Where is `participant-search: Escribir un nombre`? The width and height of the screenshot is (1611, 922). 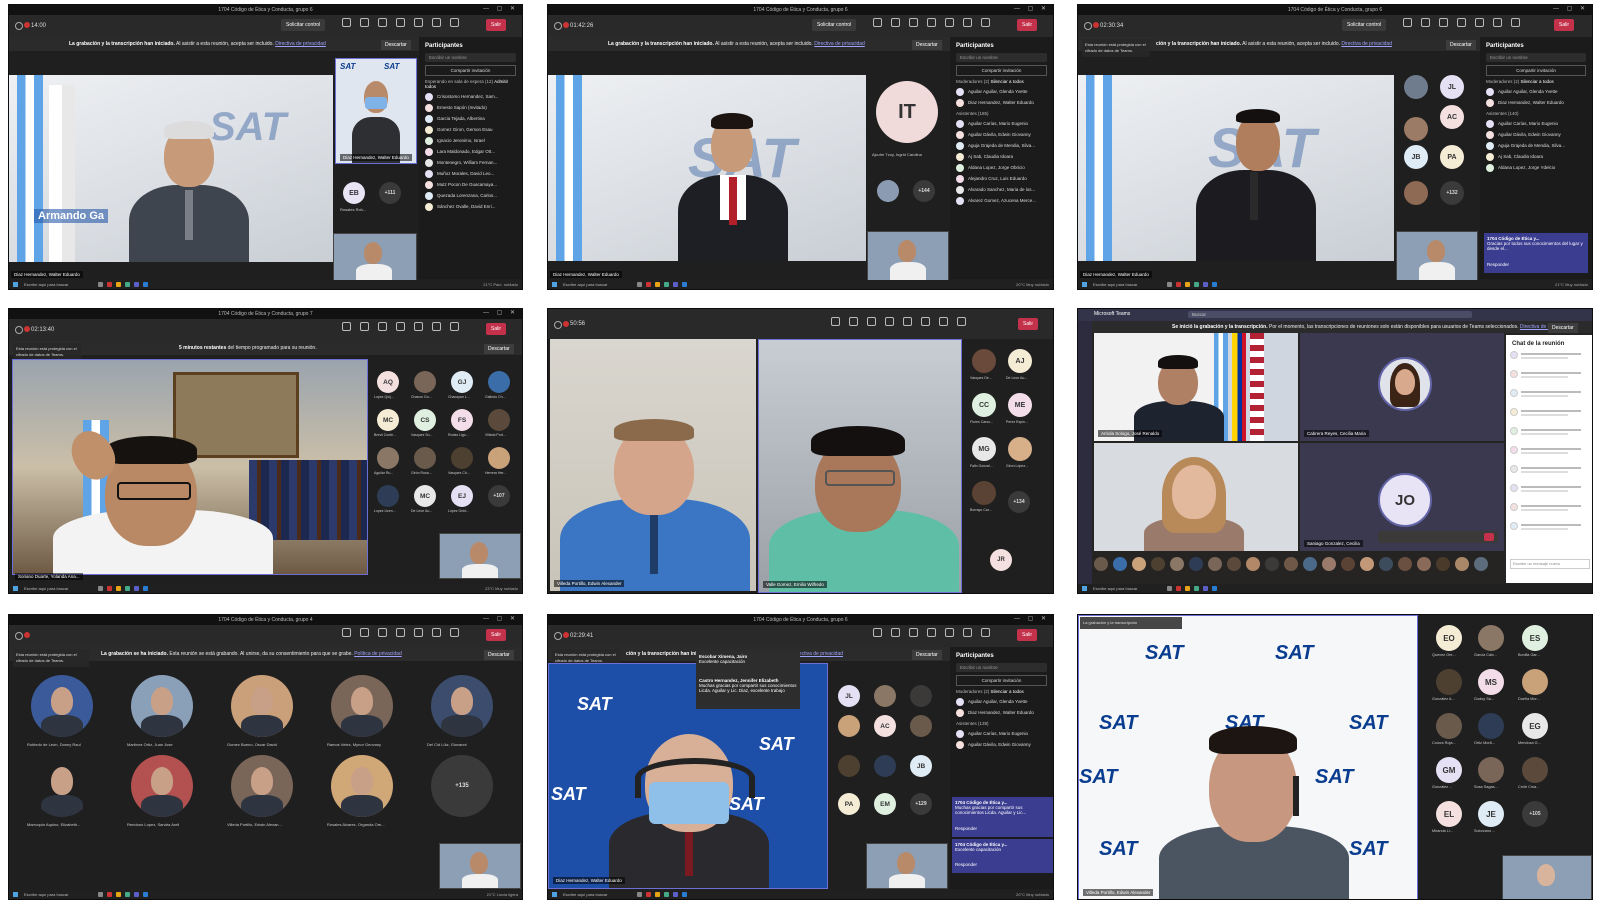 participant-search: Escribir un nombre is located at coordinates (1536, 57).